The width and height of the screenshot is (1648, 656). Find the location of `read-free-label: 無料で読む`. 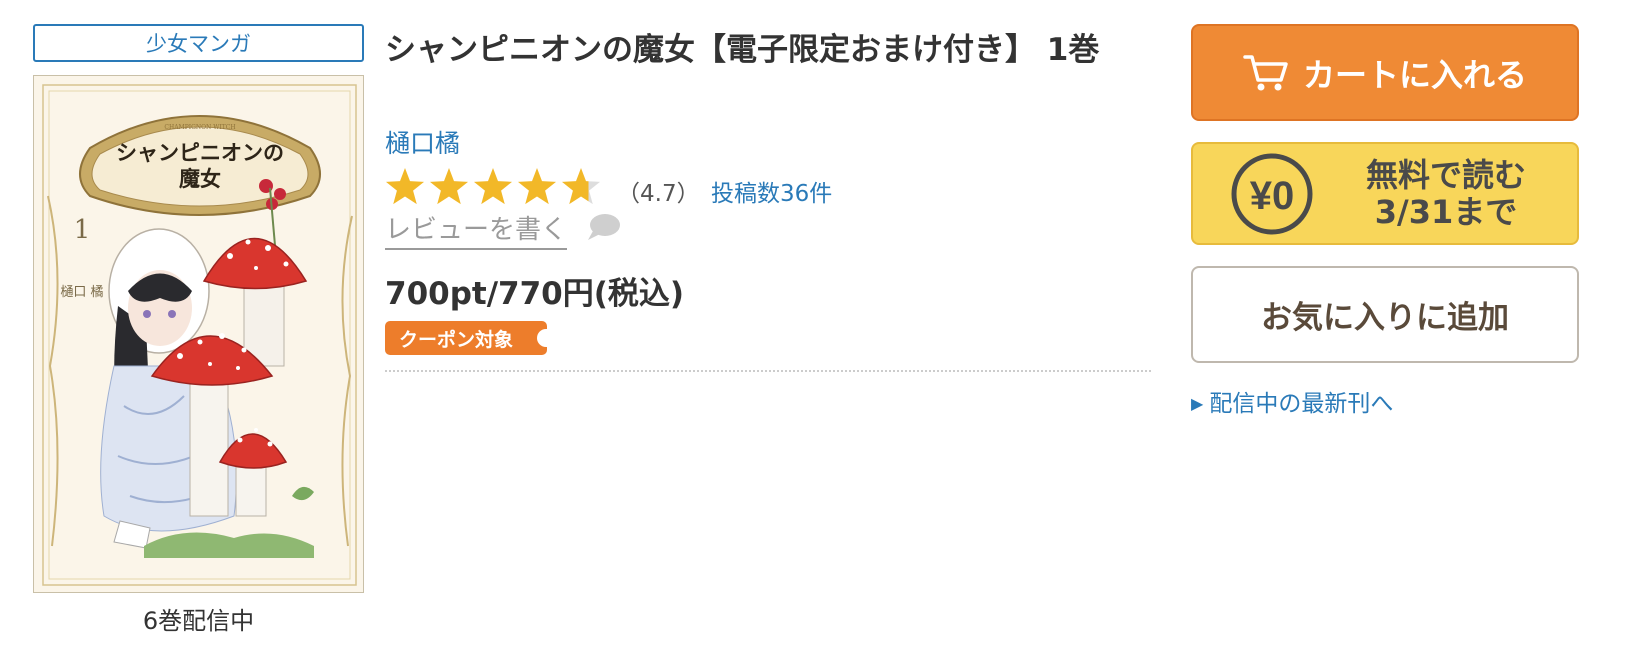

read-free-label: 無料で読む is located at coordinates (1445, 174).